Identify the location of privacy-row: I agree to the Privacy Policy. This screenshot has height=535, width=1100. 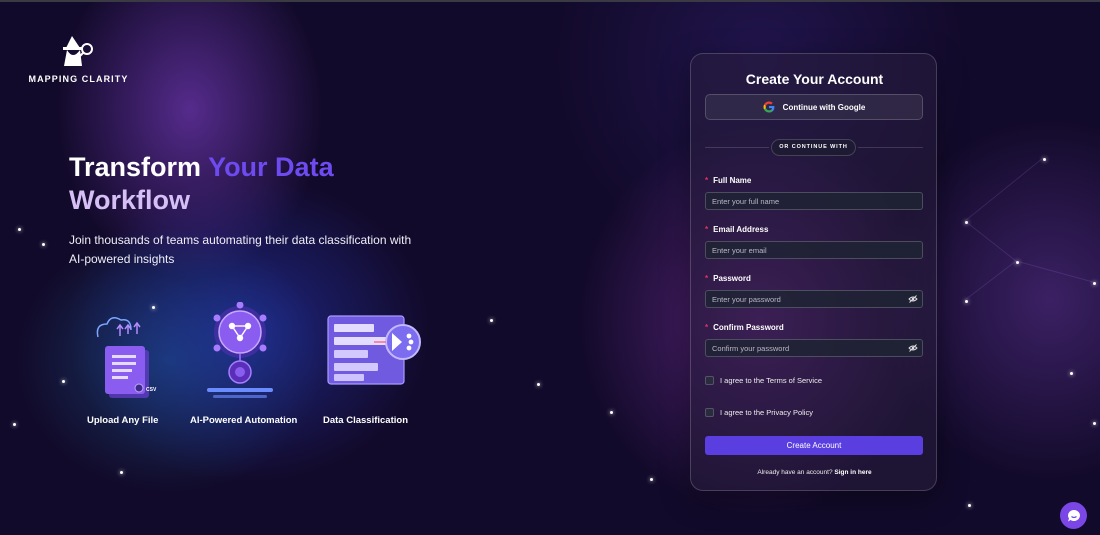
(759, 412).